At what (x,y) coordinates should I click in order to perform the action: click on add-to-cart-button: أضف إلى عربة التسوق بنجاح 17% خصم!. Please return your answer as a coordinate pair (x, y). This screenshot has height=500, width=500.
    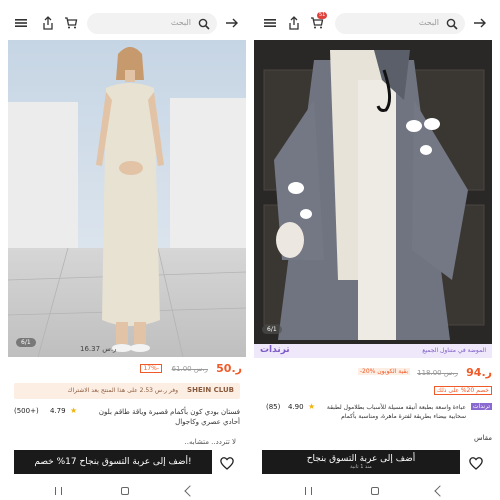
    Looking at the image, I should click on (113, 462).